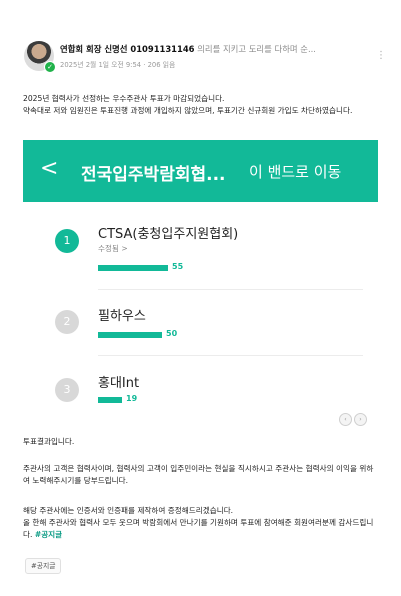 This screenshot has height=596, width=401. Describe the element at coordinates (49, 441) in the screenshot. I see `result-heading: 투표결과입니다.` at that location.